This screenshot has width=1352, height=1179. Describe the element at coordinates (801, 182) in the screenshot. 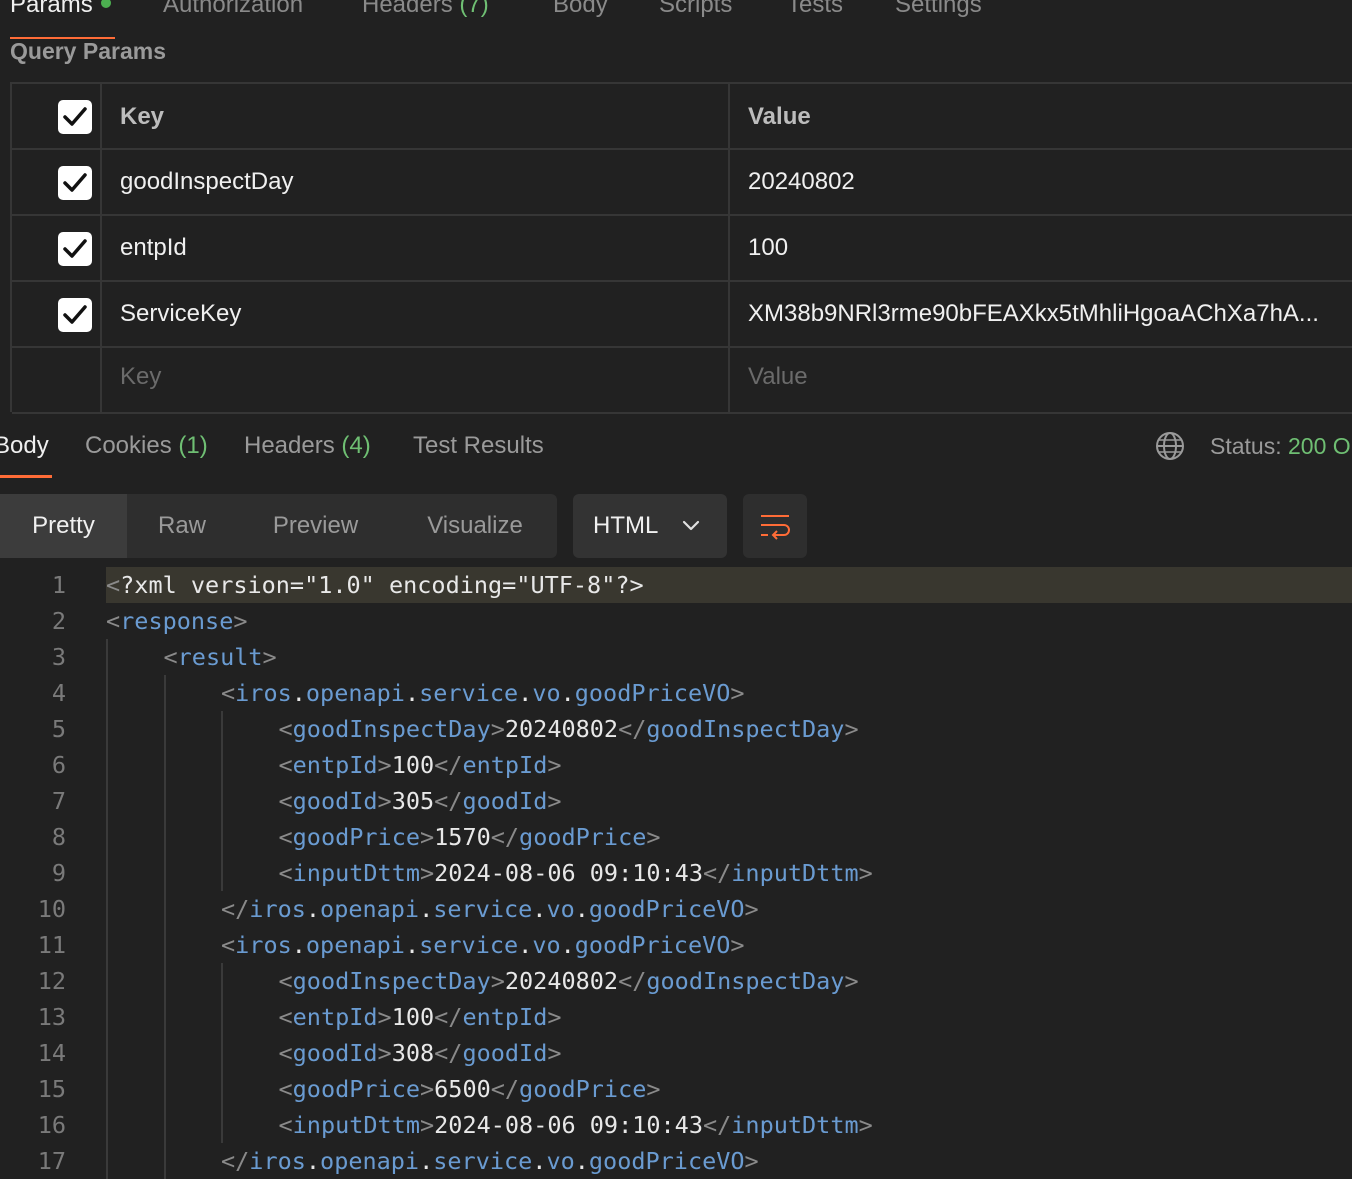

I see `param-value: 20240802` at that location.